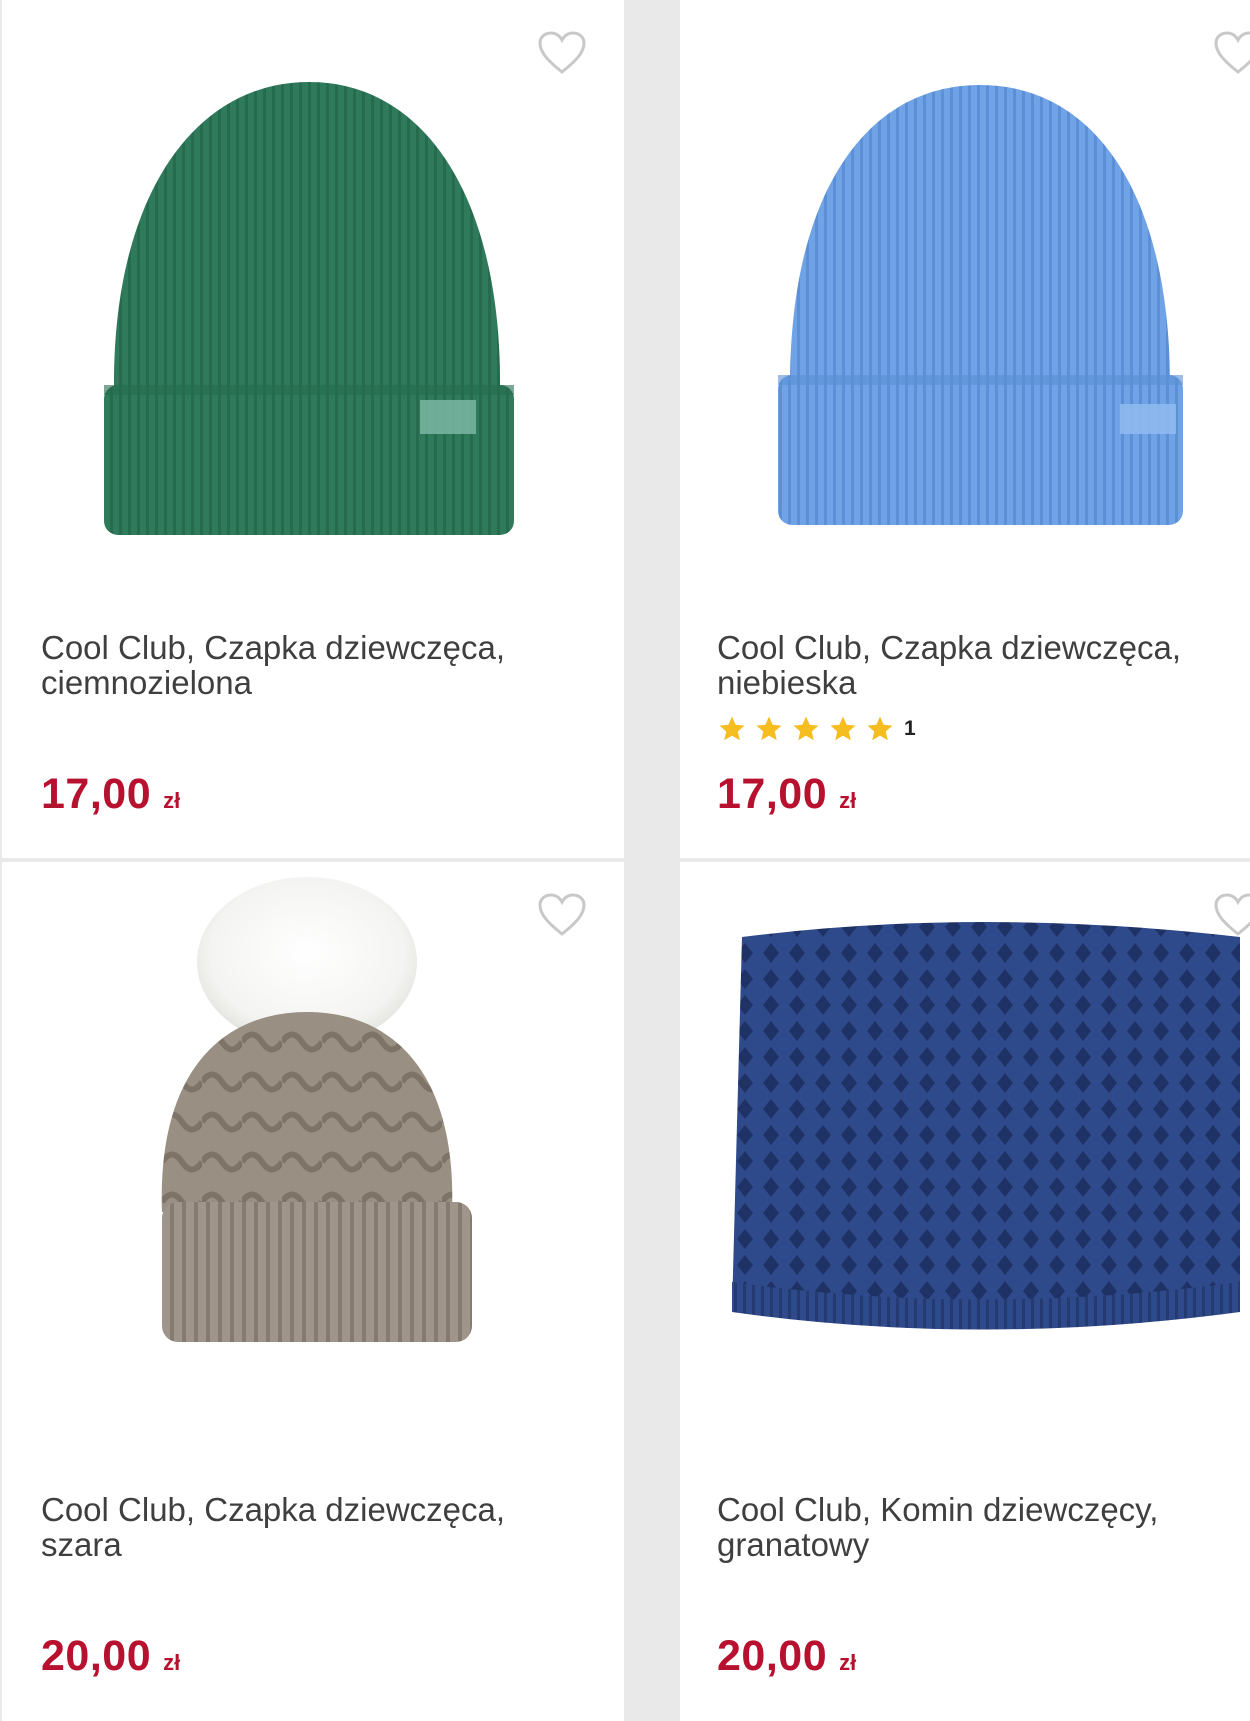  I want to click on rating: 1, so click(816, 729).